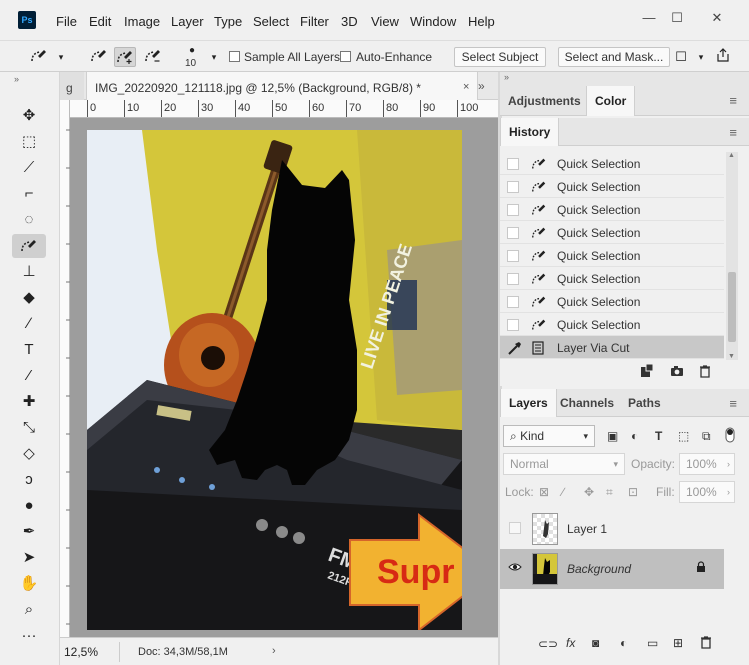 The height and width of the screenshot is (665, 749). I want to click on tab-history: History, so click(530, 132).